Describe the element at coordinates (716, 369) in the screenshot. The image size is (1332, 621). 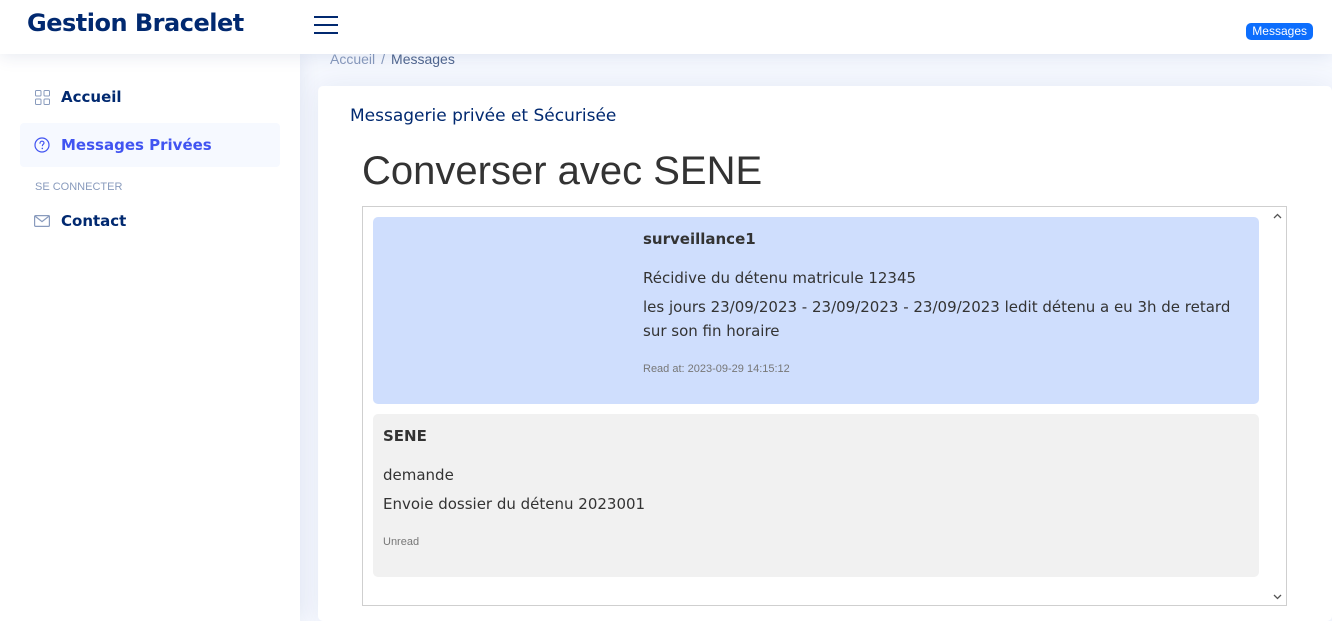
I see `message-status: Read at: 2023-09-29 14:15:12` at that location.